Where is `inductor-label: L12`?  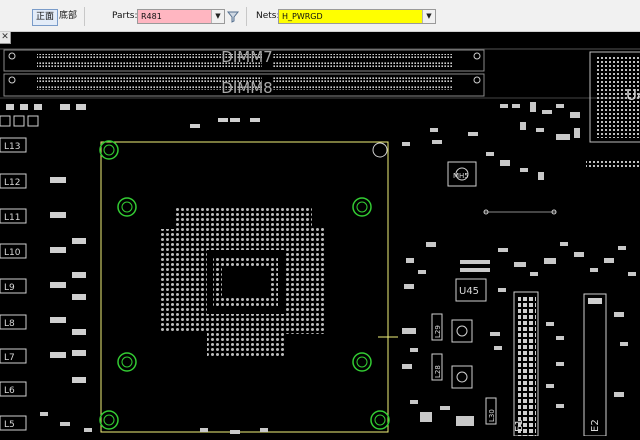
inductor-label: L12 is located at coordinates (12, 183).